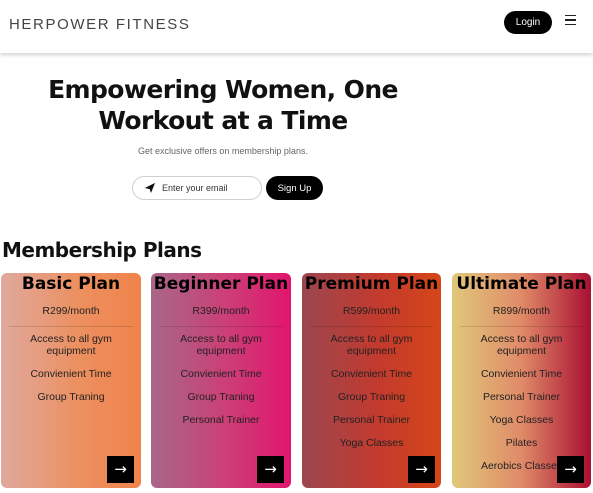  What do you see at coordinates (223, 105) in the screenshot?
I see `hero-title: Empowering Women, One Workout at a Time` at bounding box center [223, 105].